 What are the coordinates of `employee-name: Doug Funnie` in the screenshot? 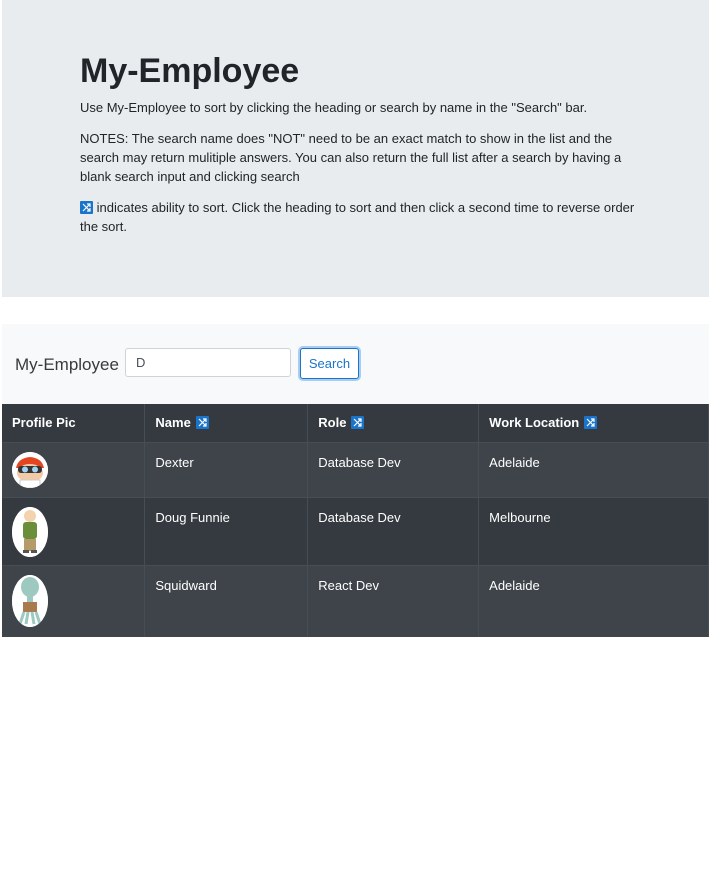 It's located at (226, 530).